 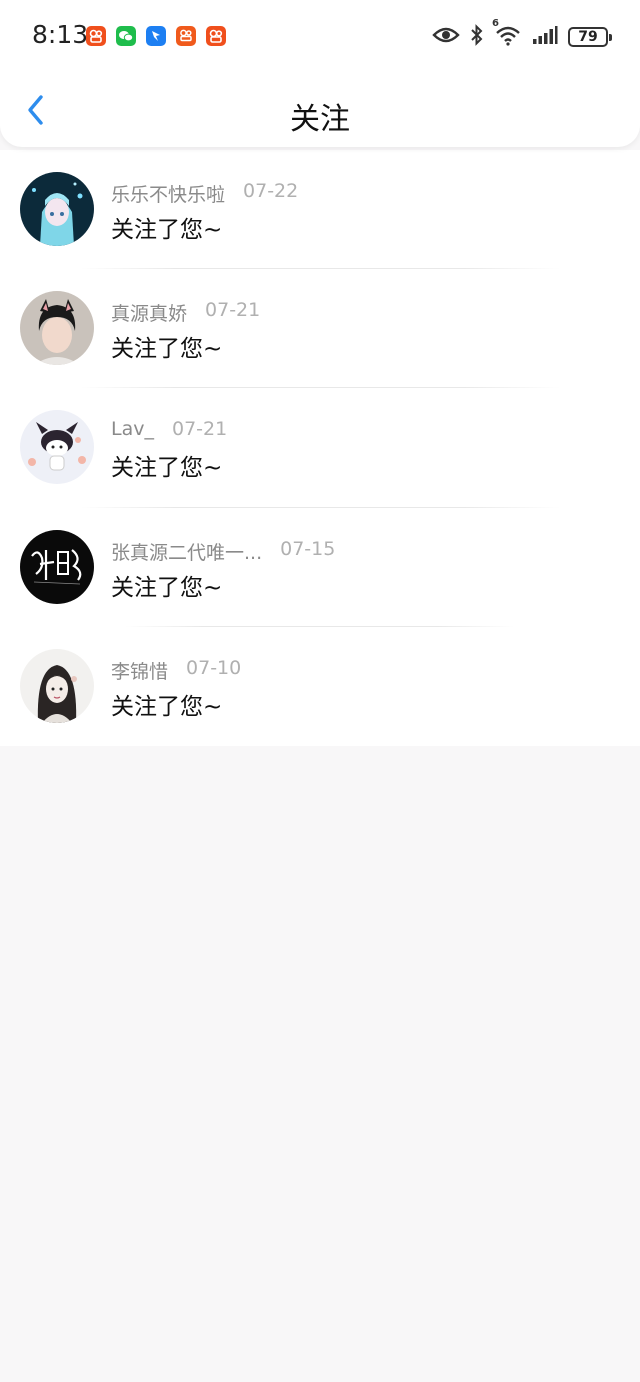 I want to click on bluetooth-icon, so click(x=477, y=37).